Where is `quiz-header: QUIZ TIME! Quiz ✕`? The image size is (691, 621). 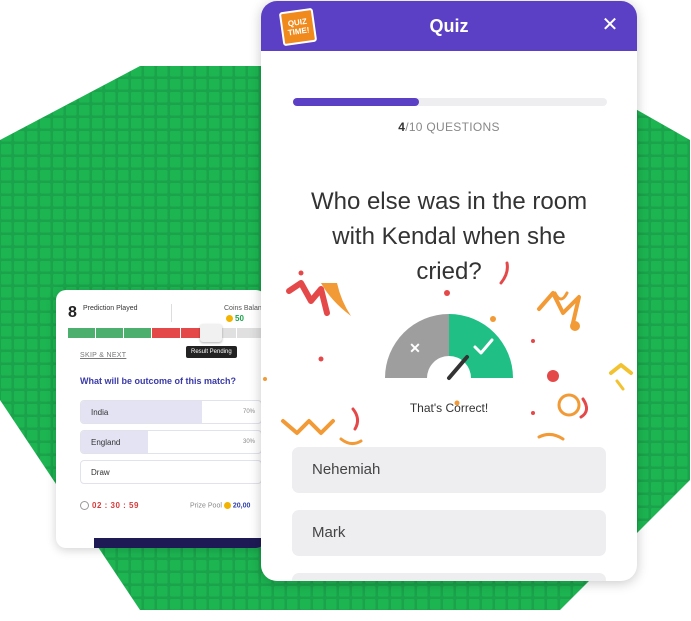
quiz-header: QUIZ TIME! Quiz ✕ is located at coordinates (449, 26).